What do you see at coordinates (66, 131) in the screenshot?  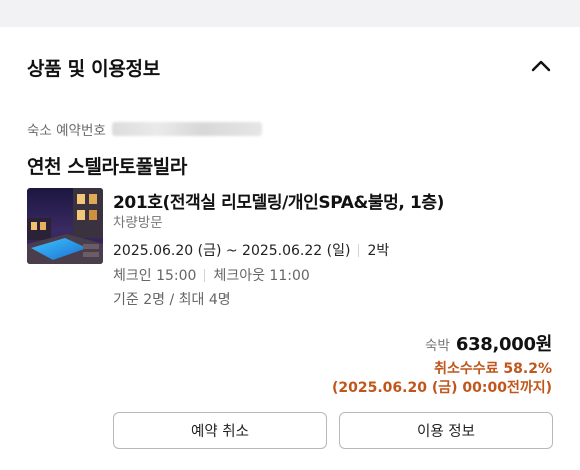 I see `booking-number-label: 숙소 예약번호` at bounding box center [66, 131].